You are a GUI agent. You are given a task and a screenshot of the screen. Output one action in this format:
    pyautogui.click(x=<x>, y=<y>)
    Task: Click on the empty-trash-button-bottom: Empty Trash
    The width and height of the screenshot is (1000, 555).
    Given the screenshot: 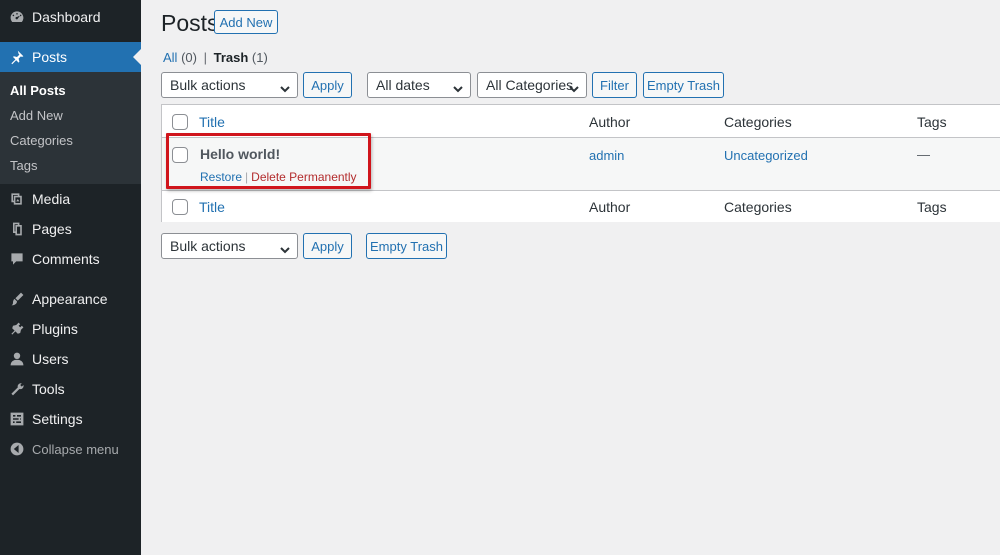 What is the action you would take?
    pyautogui.click(x=406, y=246)
    